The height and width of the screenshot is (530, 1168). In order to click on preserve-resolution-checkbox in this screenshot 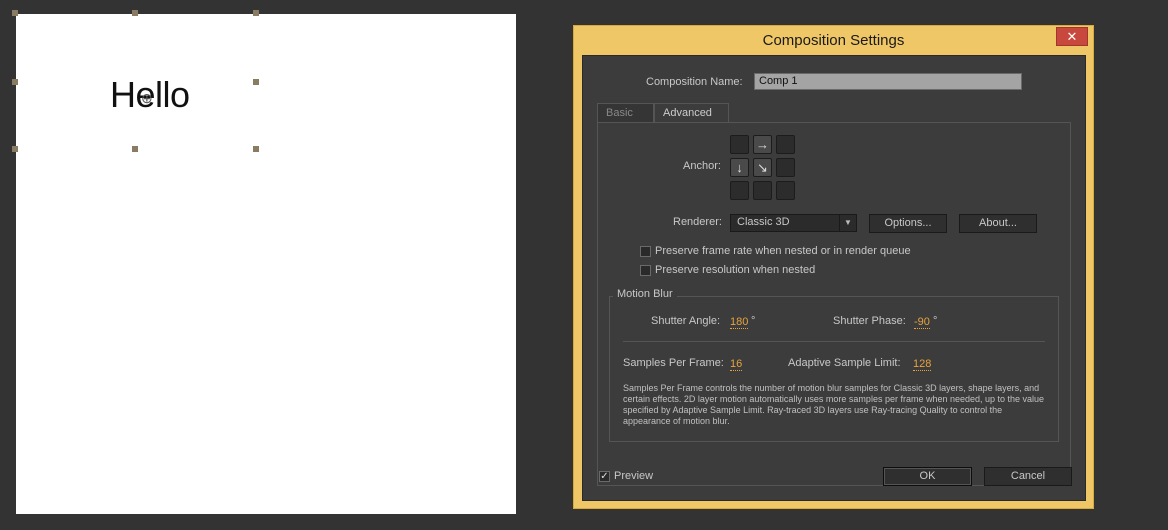, I will do `click(645, 270)`.